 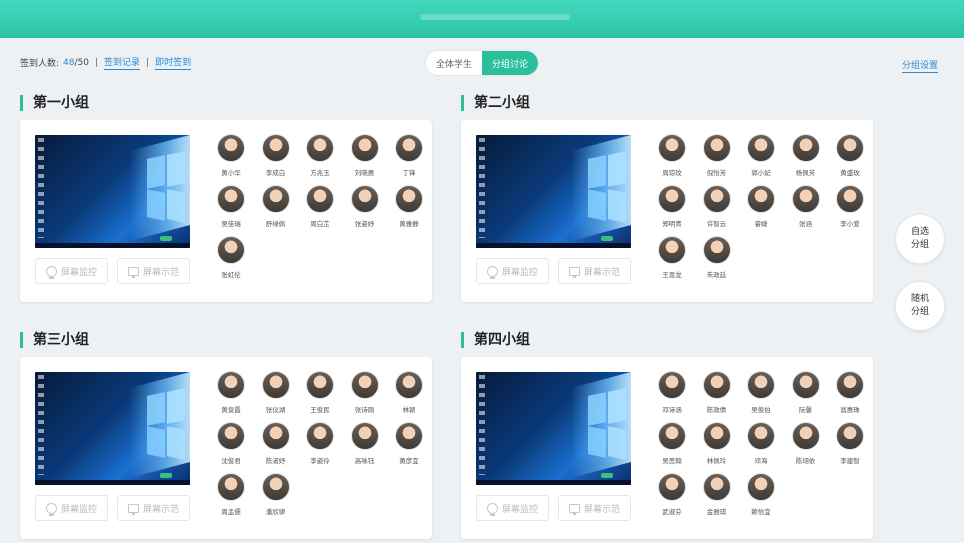 I want to click on member-item: 周白芷, so click(x=320, y=209).